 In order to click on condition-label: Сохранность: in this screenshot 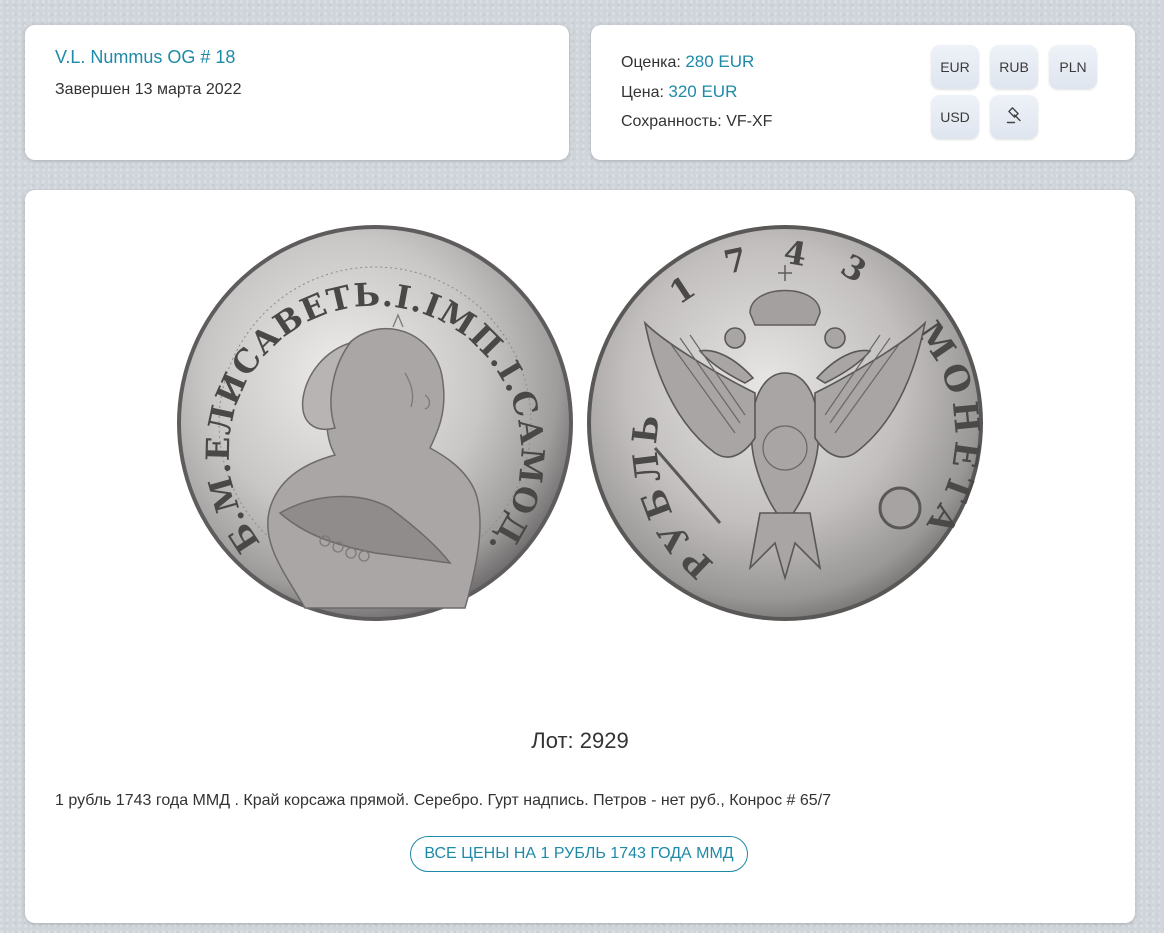, I will do `click(671, 121)`.